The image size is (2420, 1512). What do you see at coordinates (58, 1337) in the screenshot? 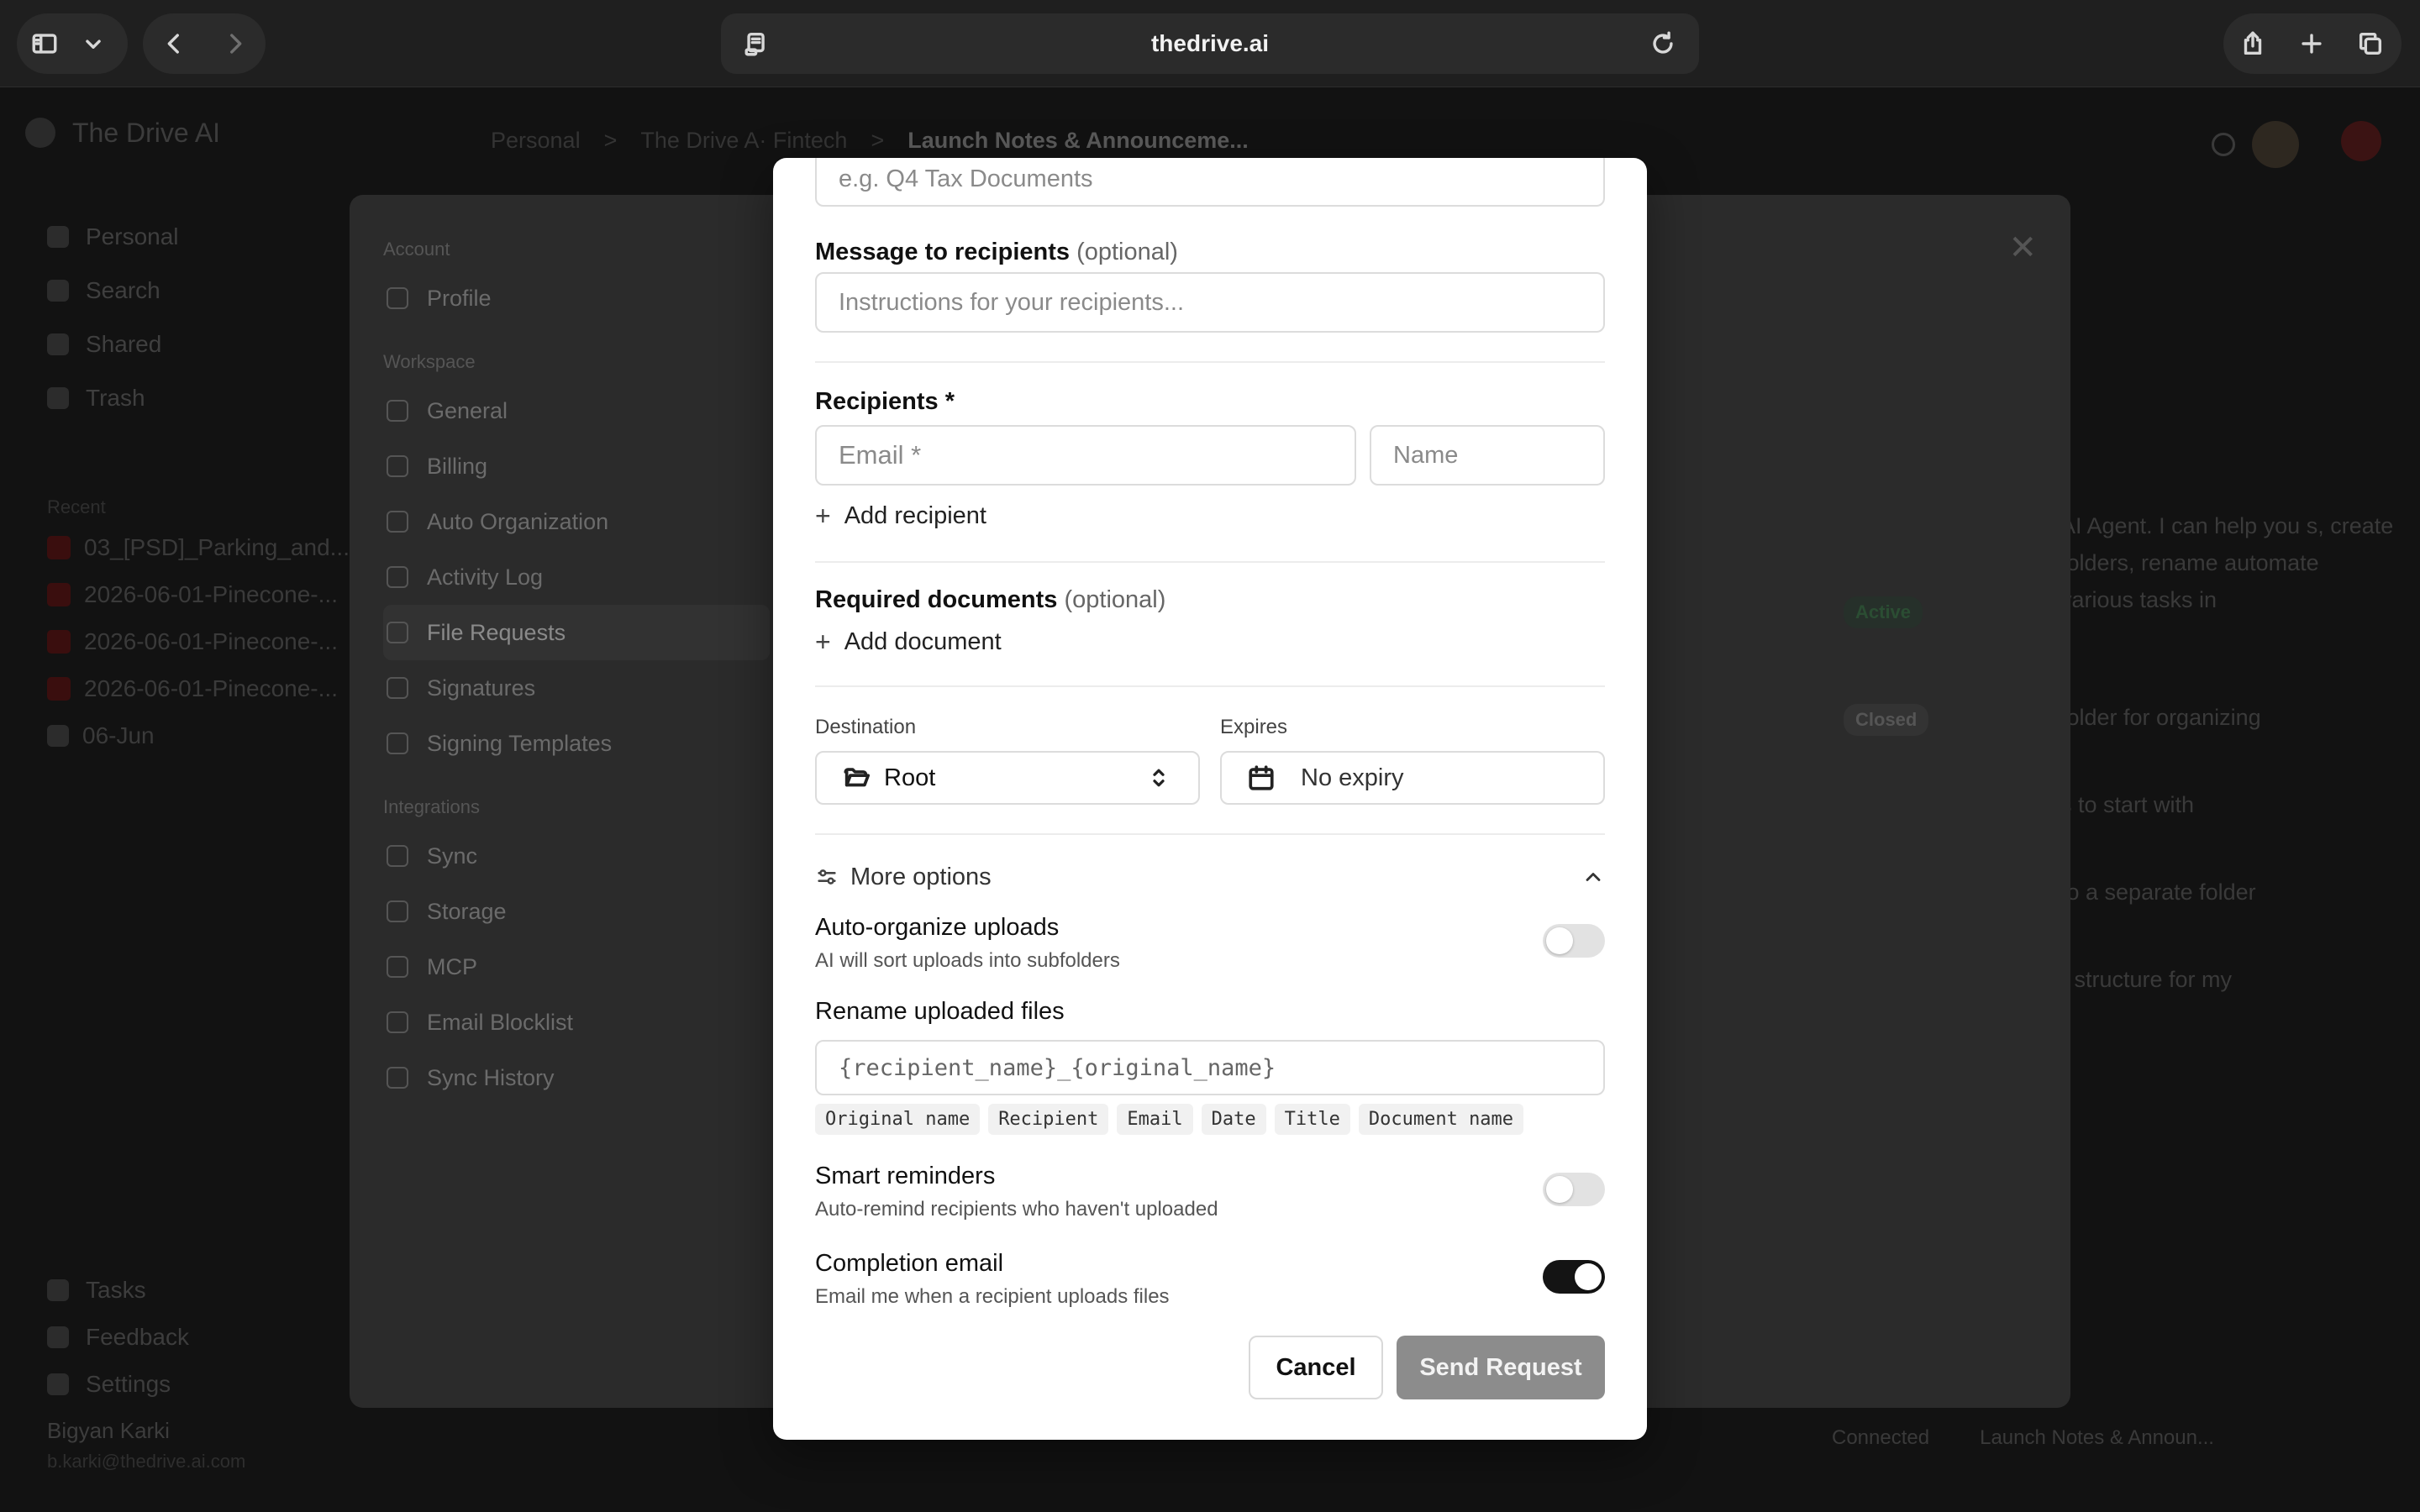
I see `feedback-icon` at bounding box center [58, 1337].